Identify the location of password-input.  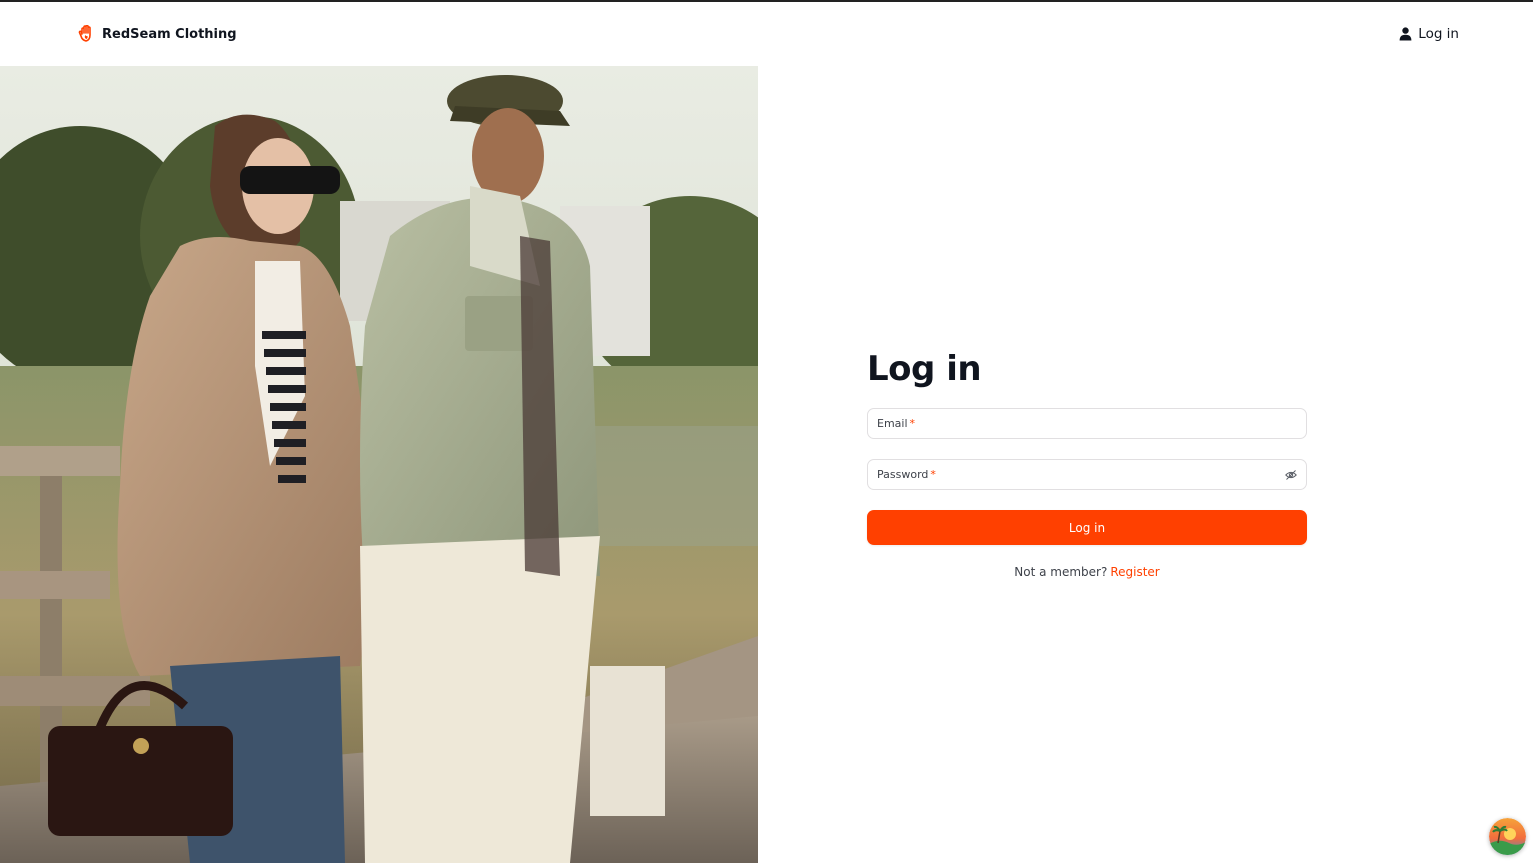
(1087, 474).